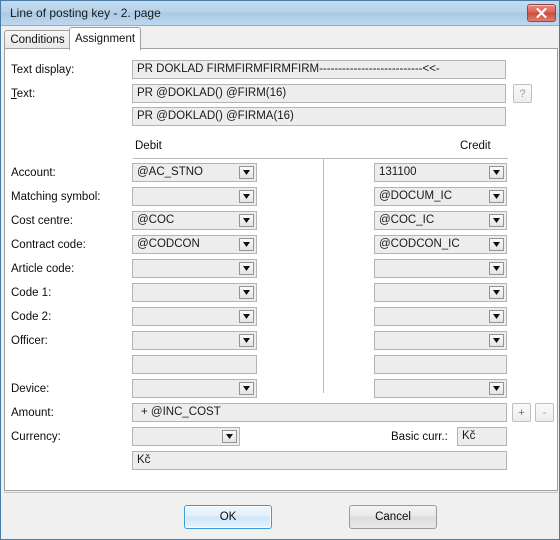 This screenshot has height=540, width=560. I want to click on tab-assignment-label: Assignment, so click(105, 39).